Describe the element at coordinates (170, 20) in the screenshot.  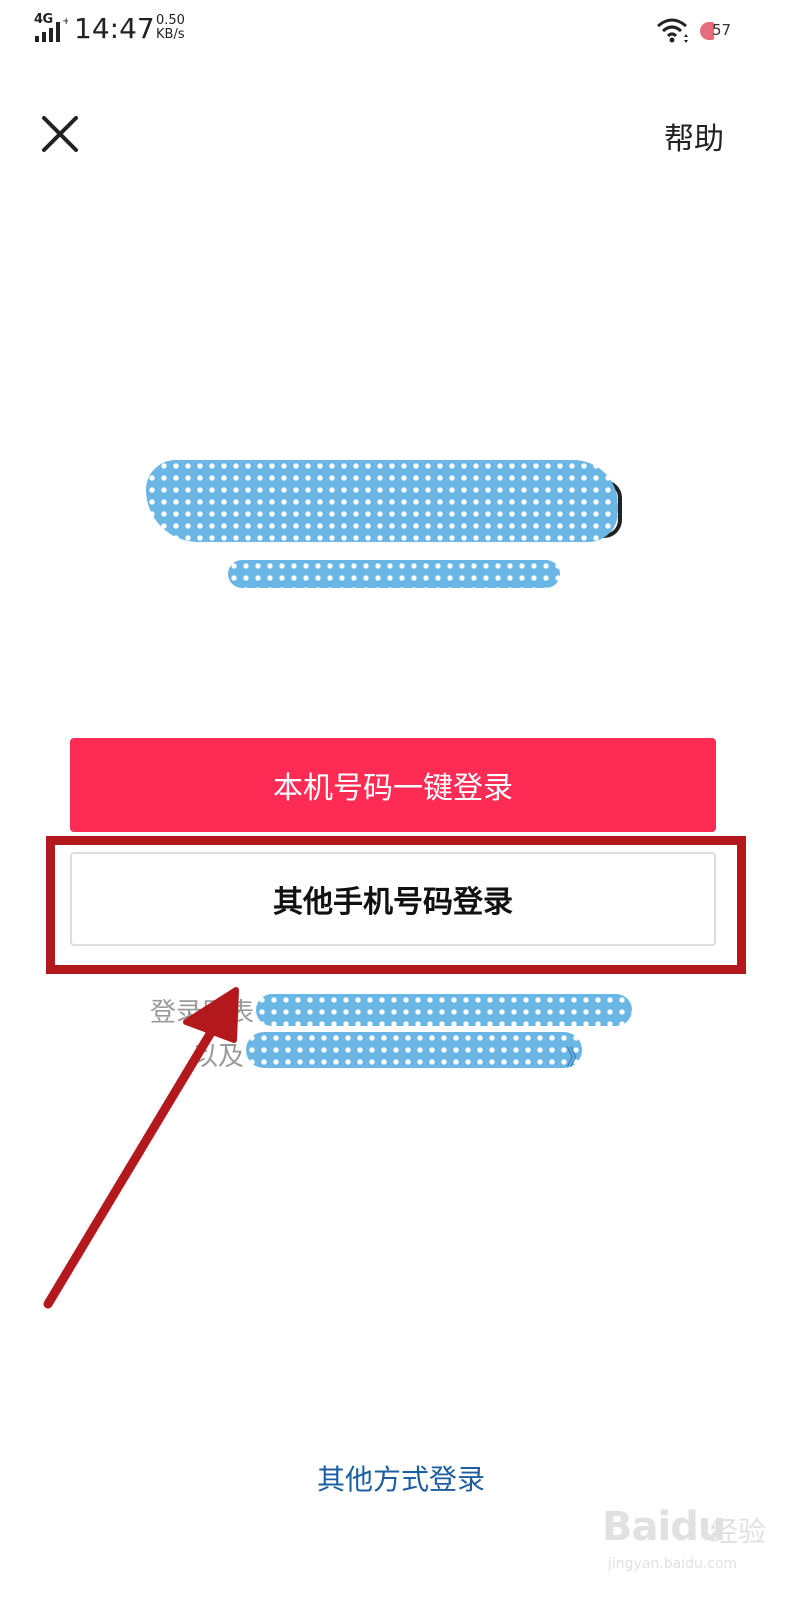
I see `speed-value: 0.50` at that location.